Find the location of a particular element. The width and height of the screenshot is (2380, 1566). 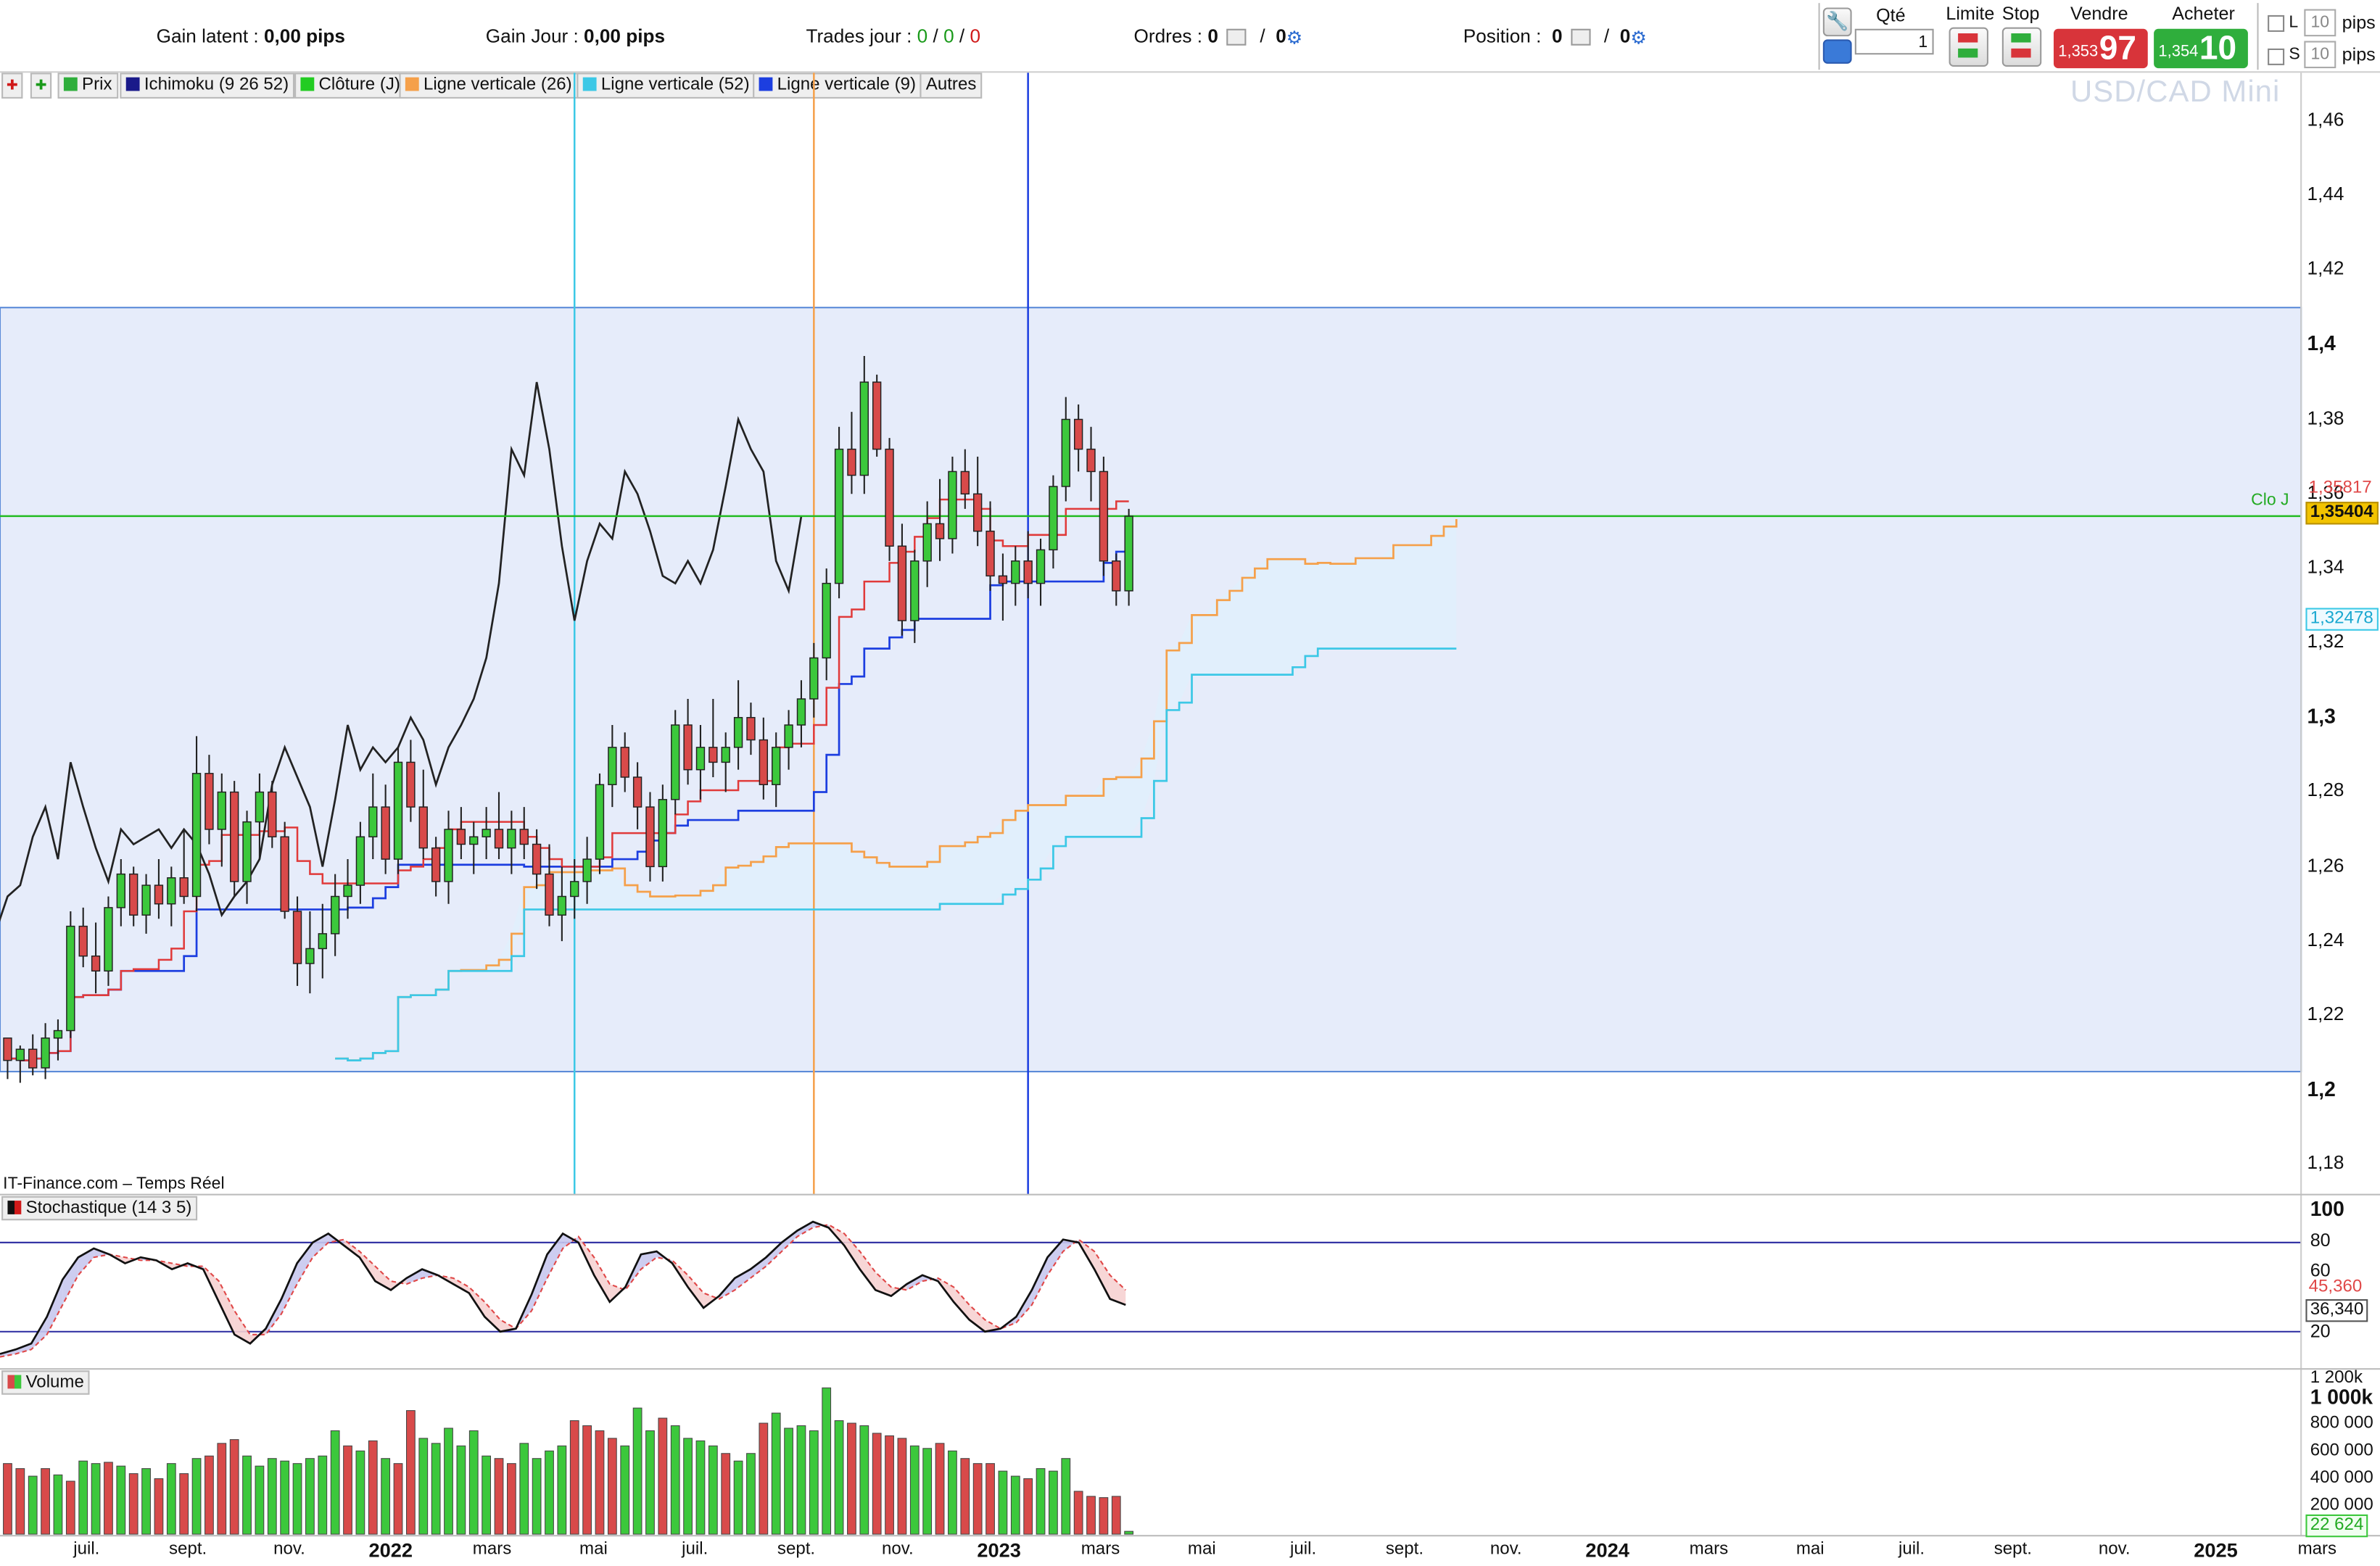

time-tick-label: 2025 is located at coordinates (2216, 1550).